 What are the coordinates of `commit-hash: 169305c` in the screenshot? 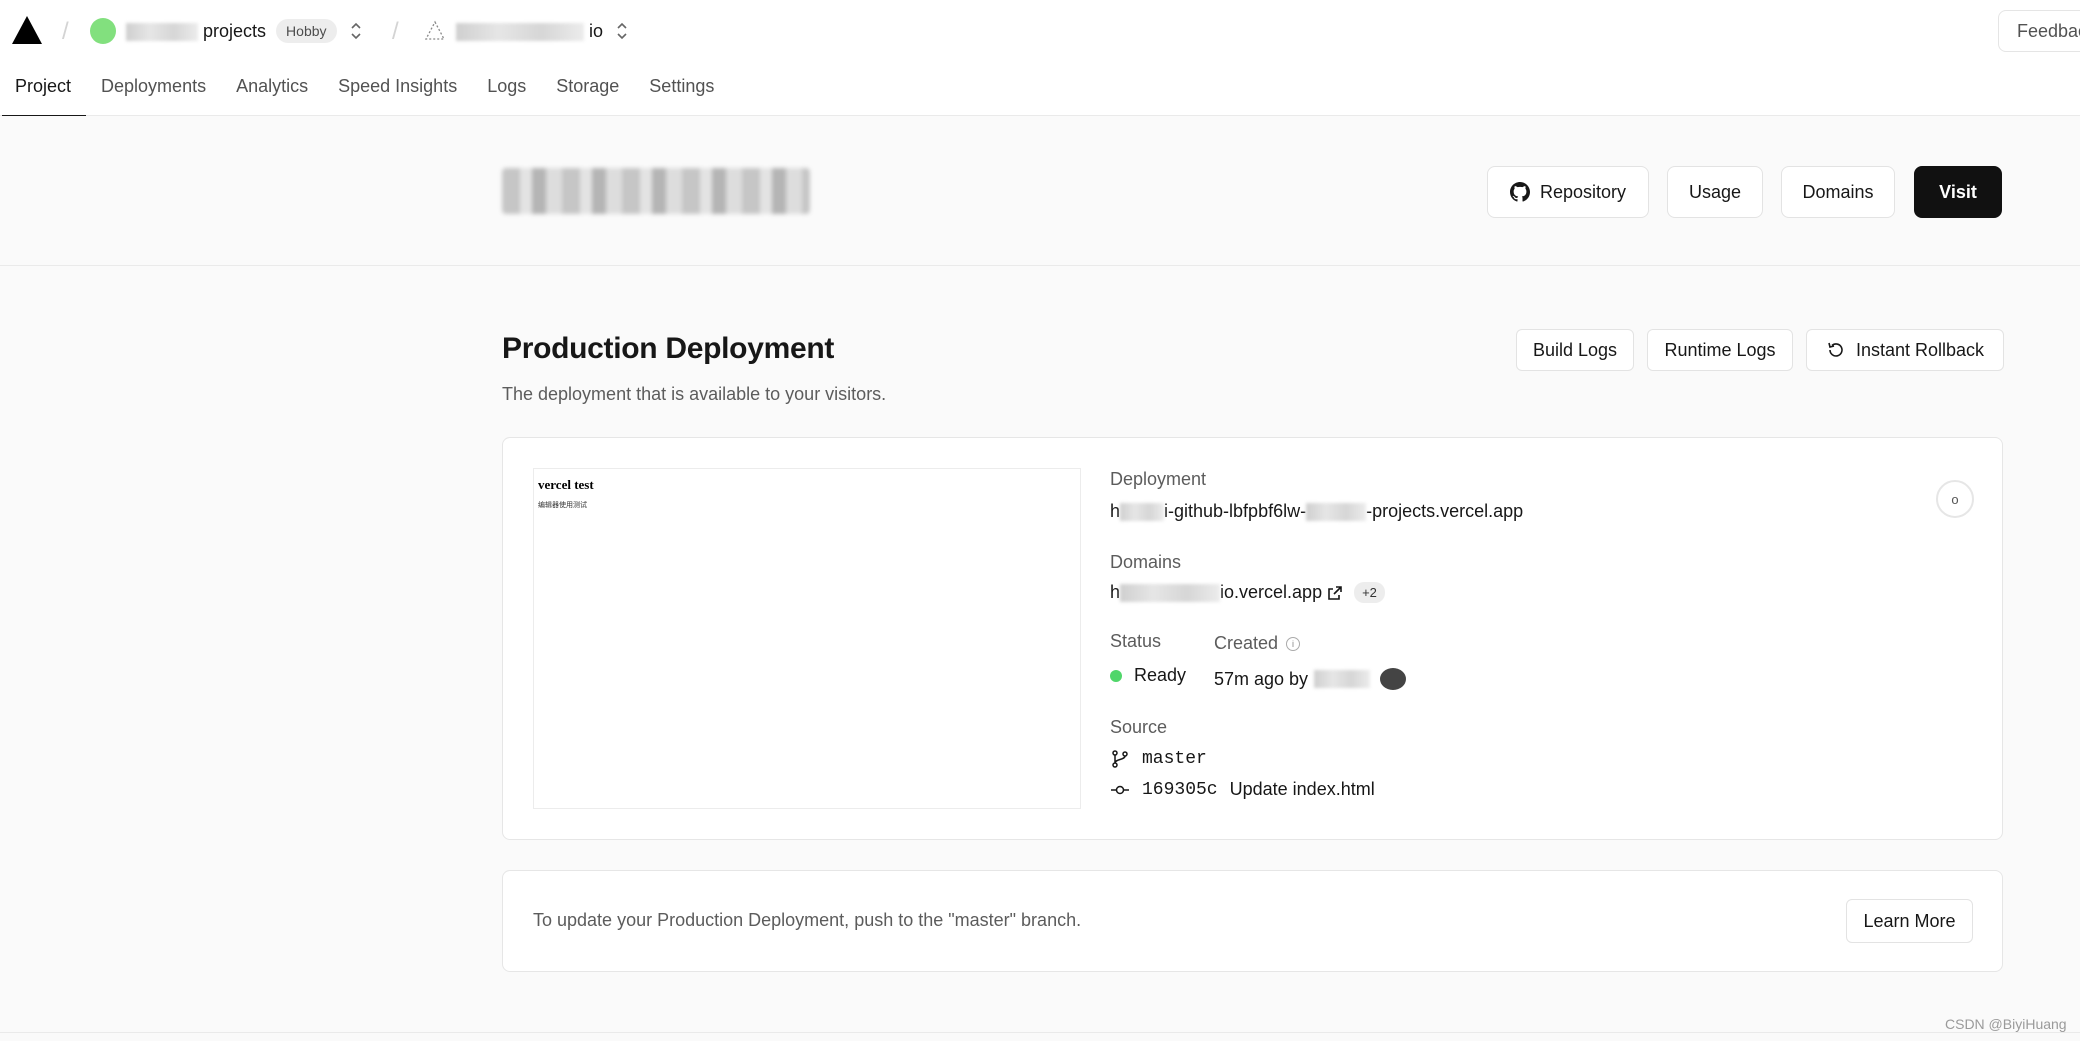 It's located at (1180, 789).